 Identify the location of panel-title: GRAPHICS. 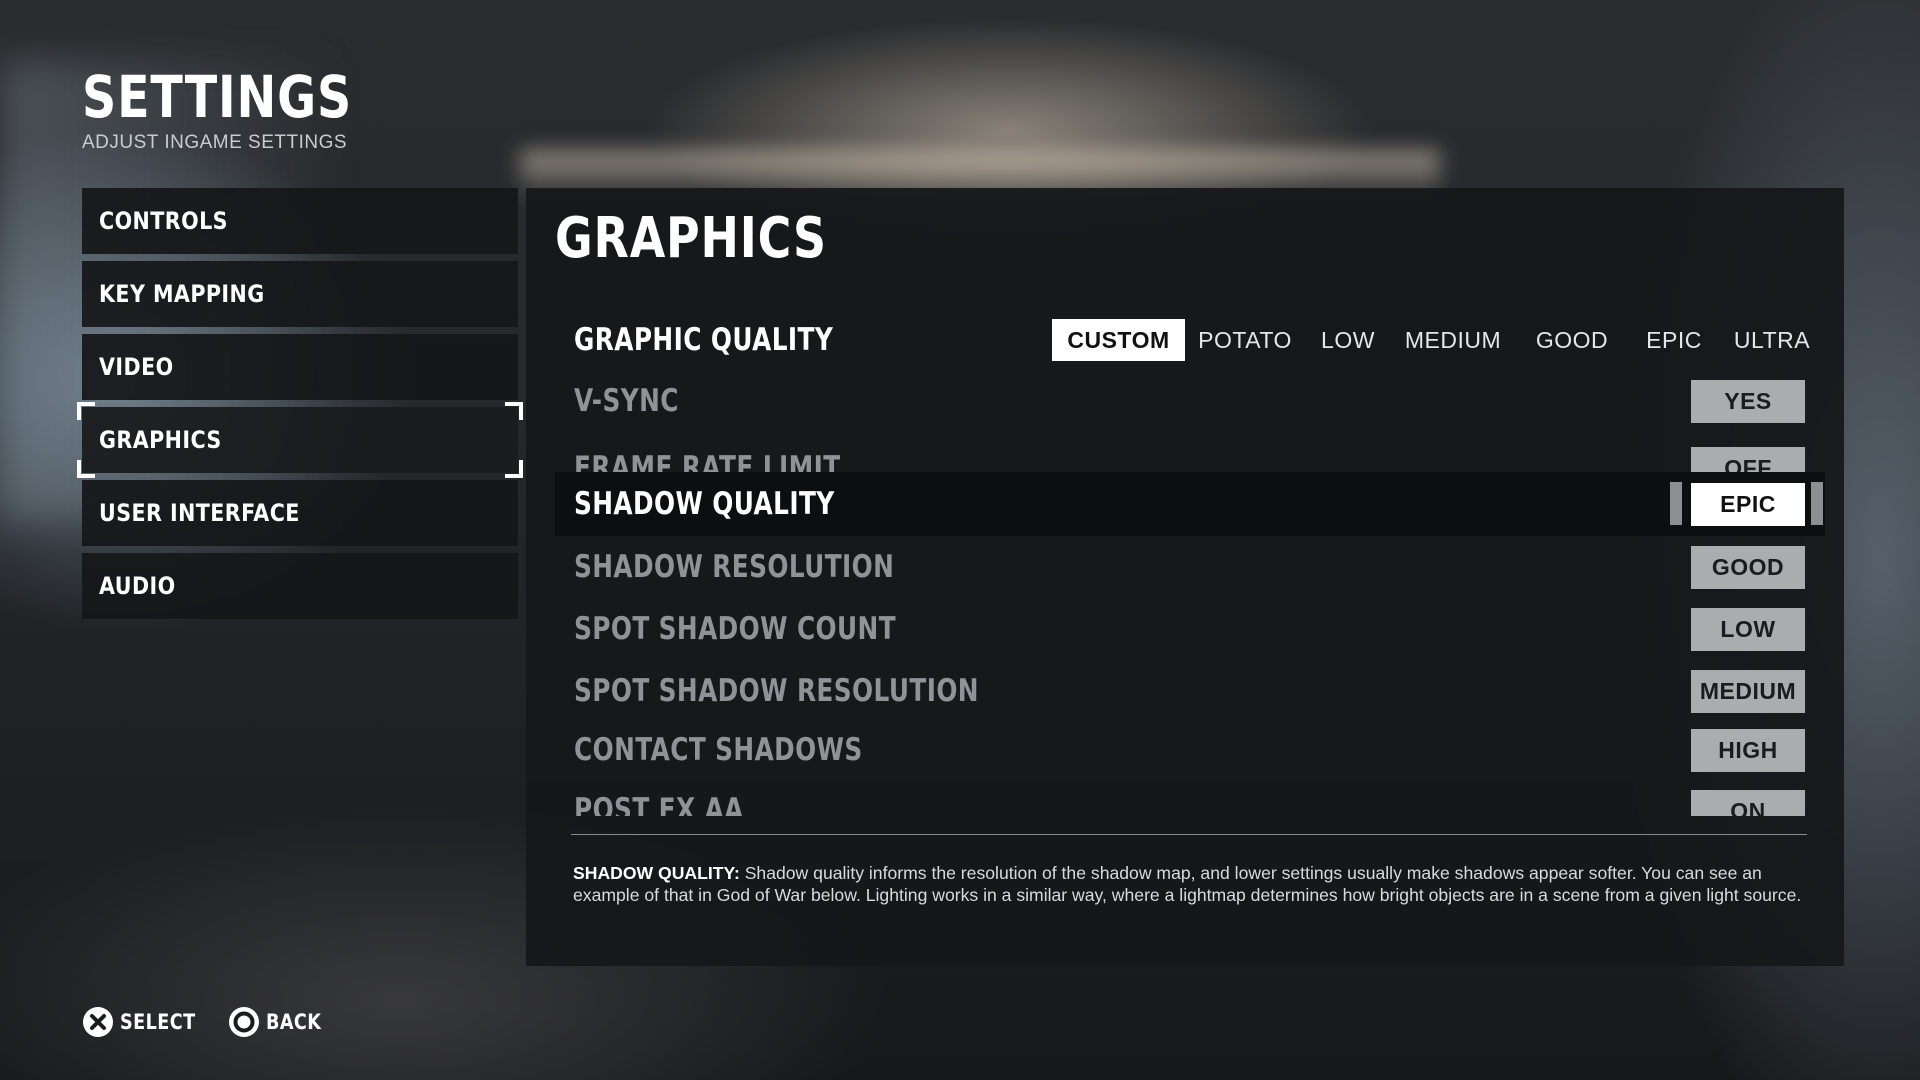
(691, 238).